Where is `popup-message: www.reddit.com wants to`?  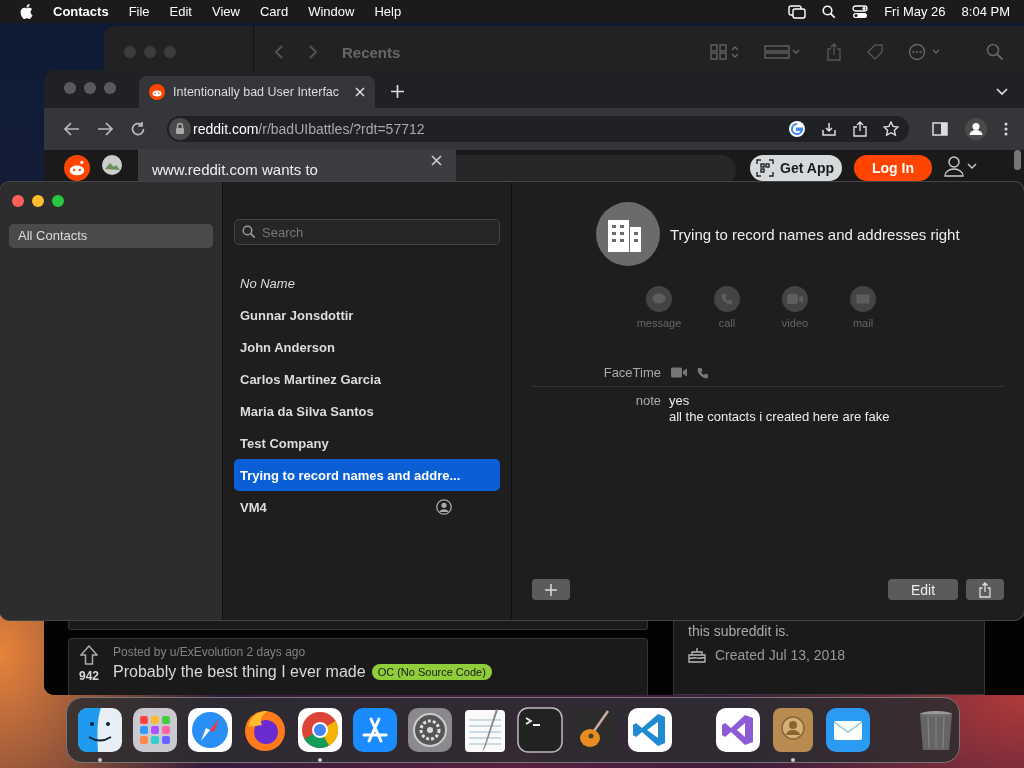 popup-message: www.reddit.com wants to is located at coordinates (235, 169).